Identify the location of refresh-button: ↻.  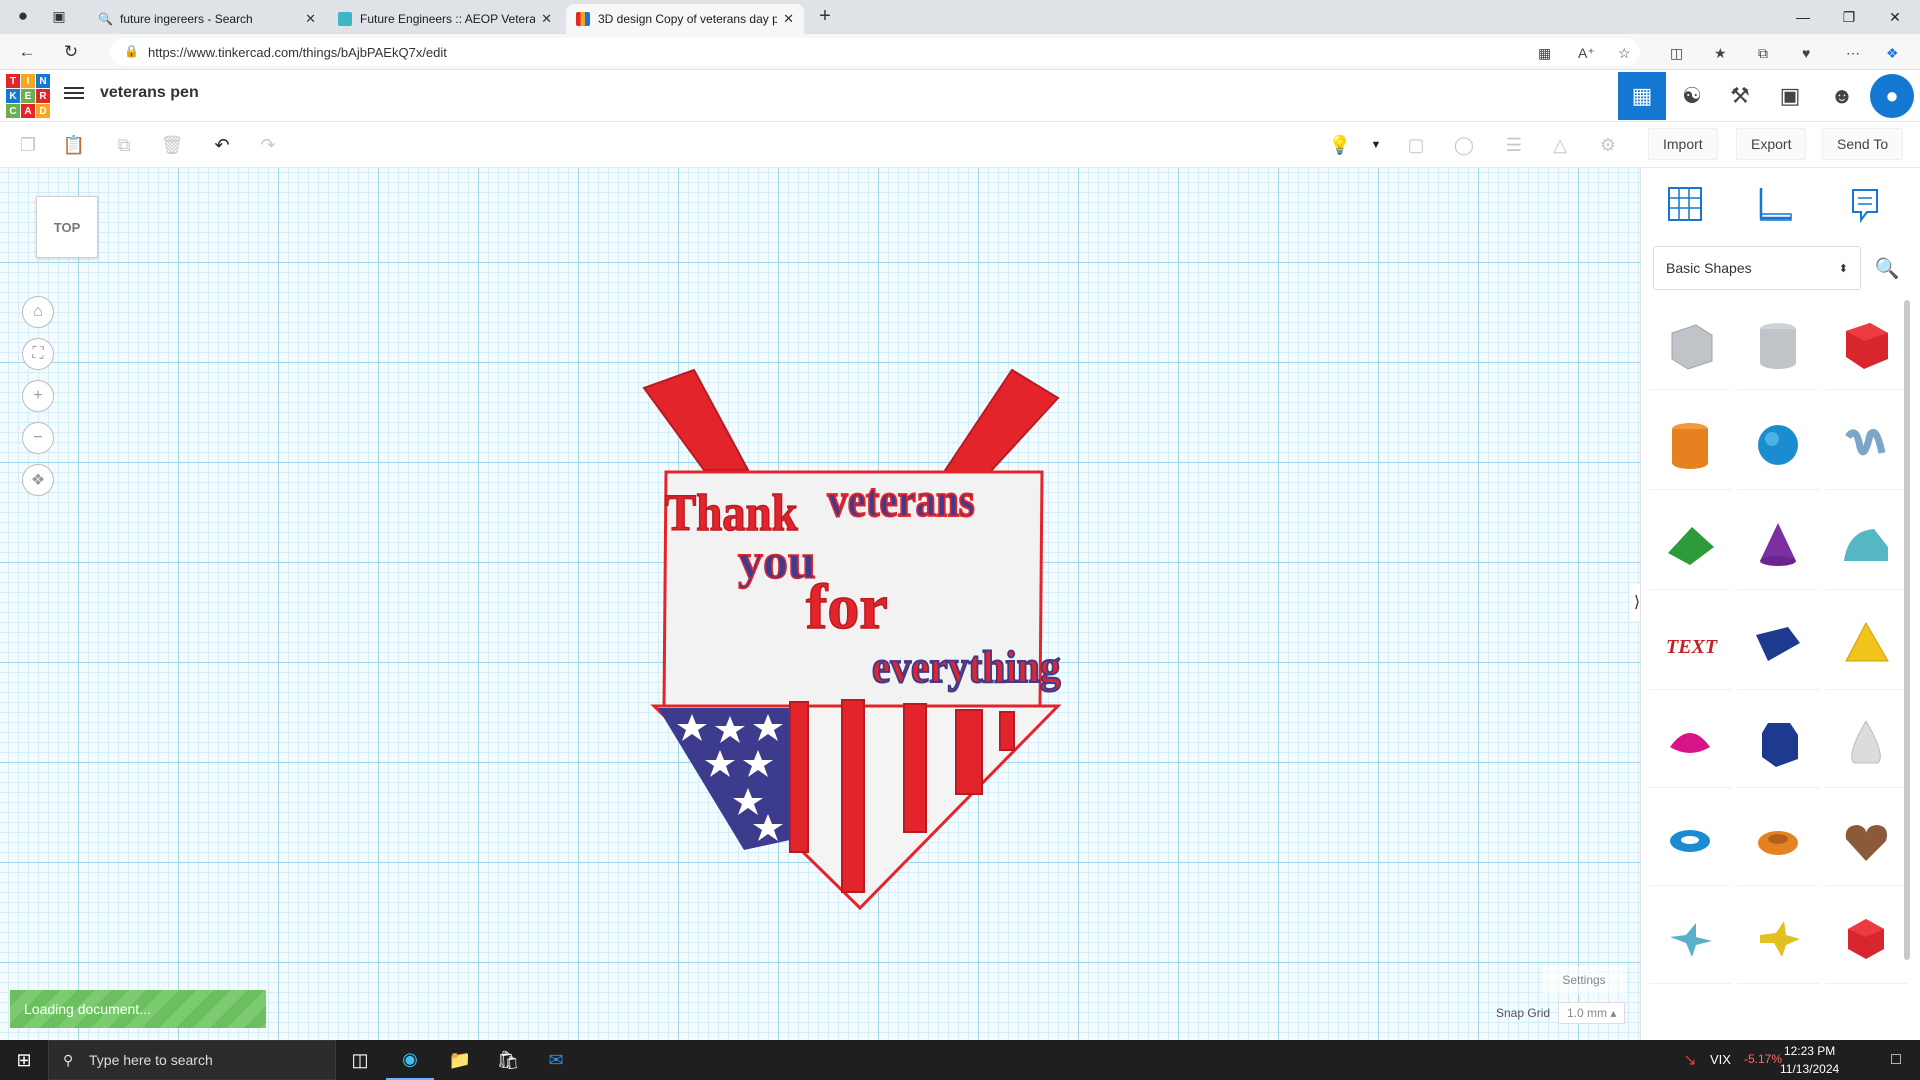
(71, 52).